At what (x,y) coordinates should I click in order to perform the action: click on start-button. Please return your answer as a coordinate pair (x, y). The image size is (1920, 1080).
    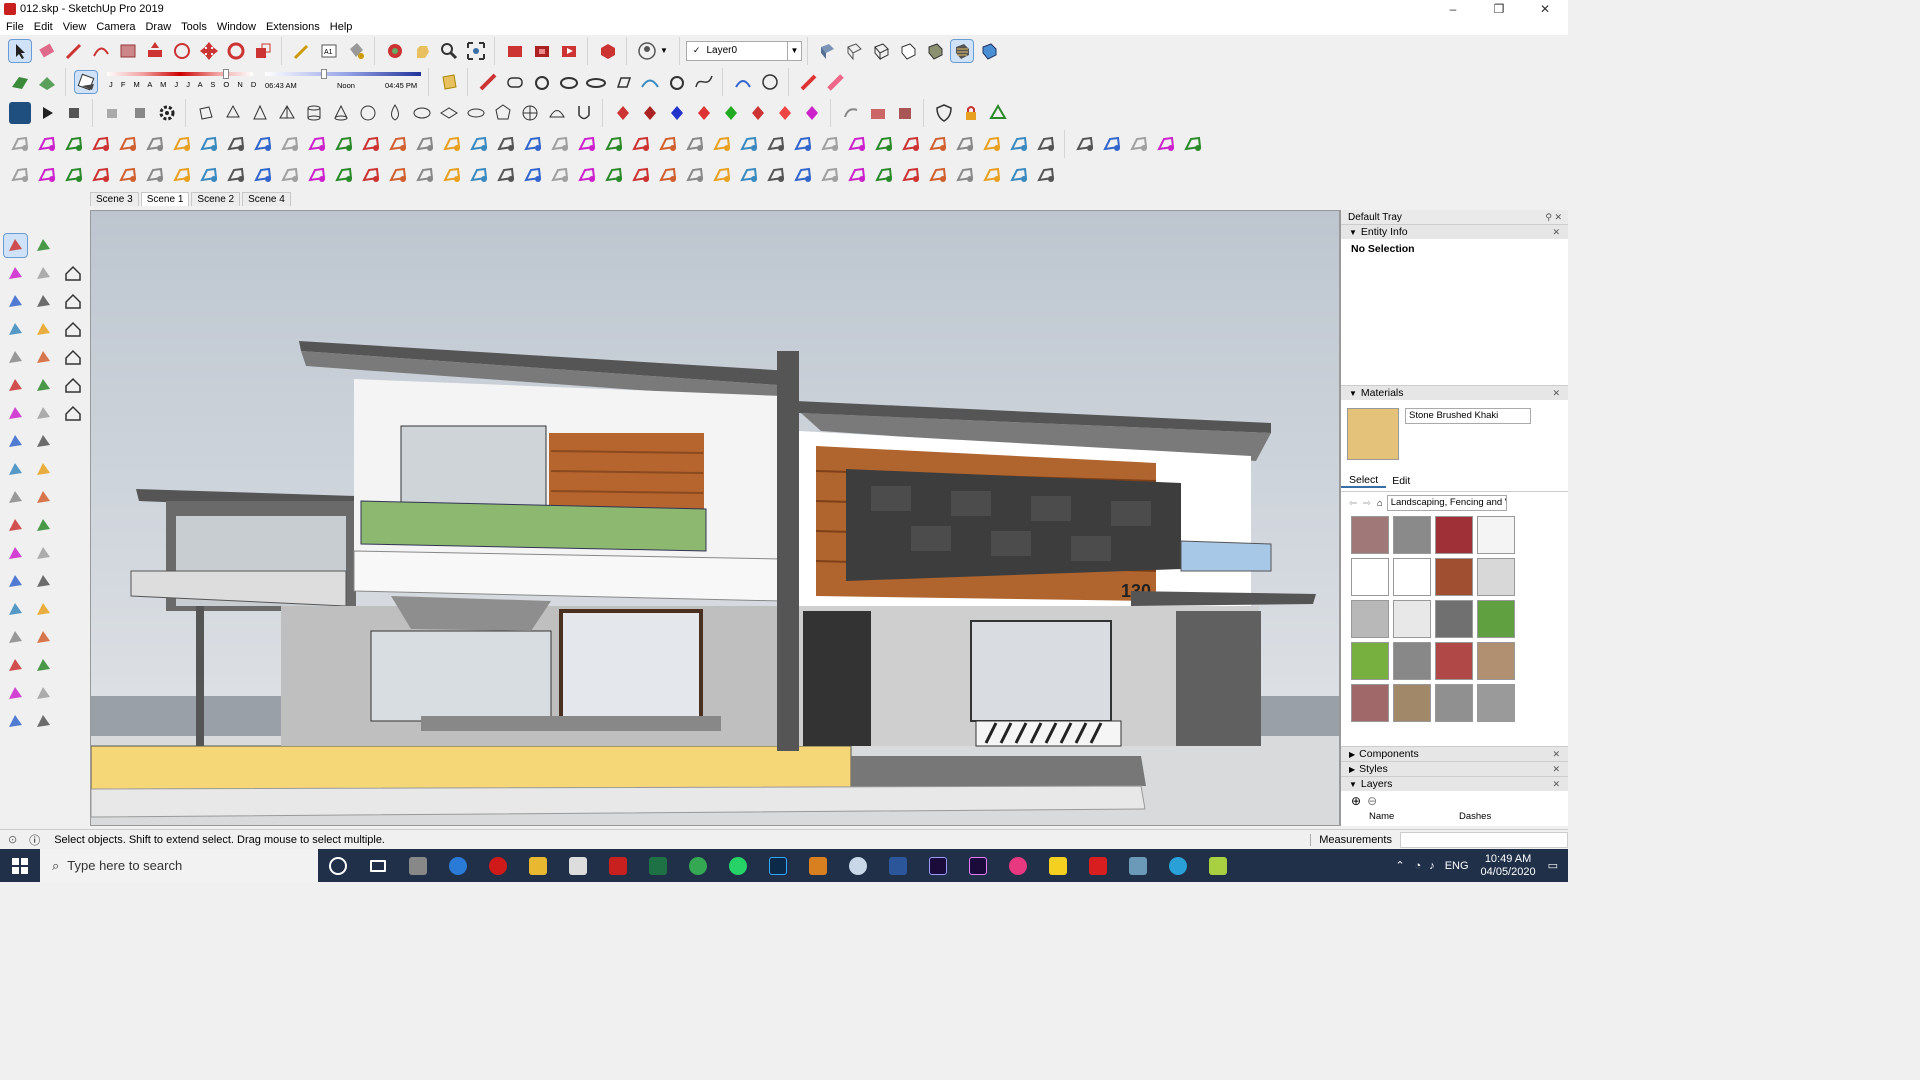
    Looking at the image, I should click on (20, 865).